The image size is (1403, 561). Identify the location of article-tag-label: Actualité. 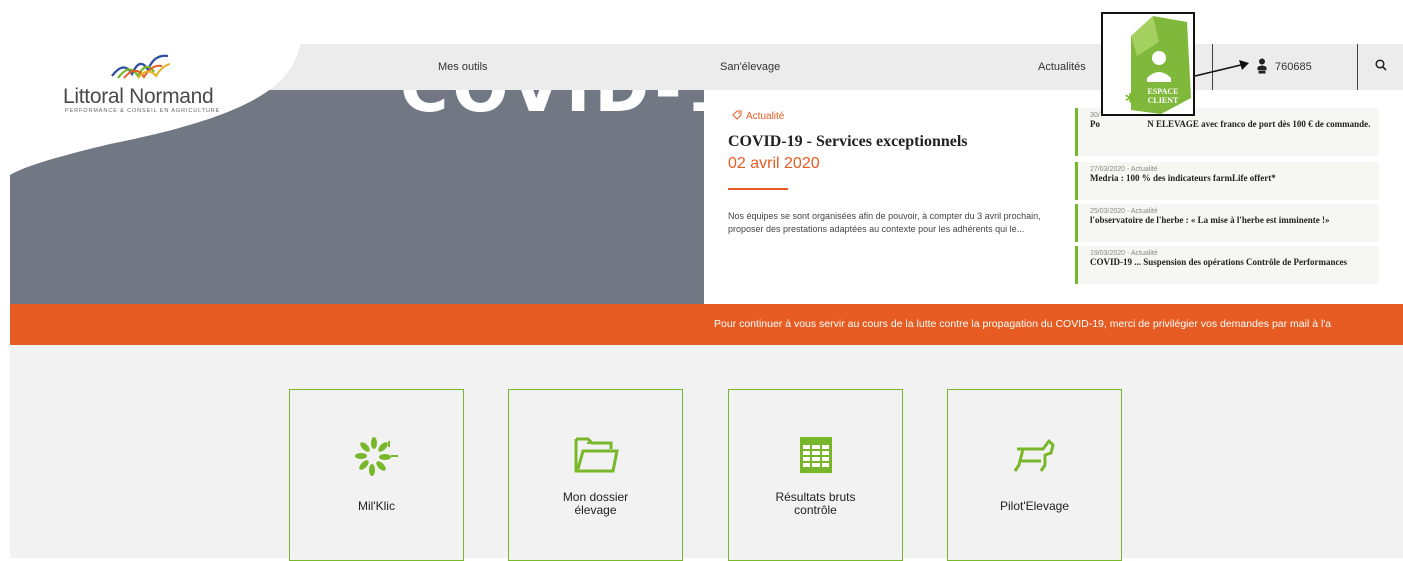
(765, 116).